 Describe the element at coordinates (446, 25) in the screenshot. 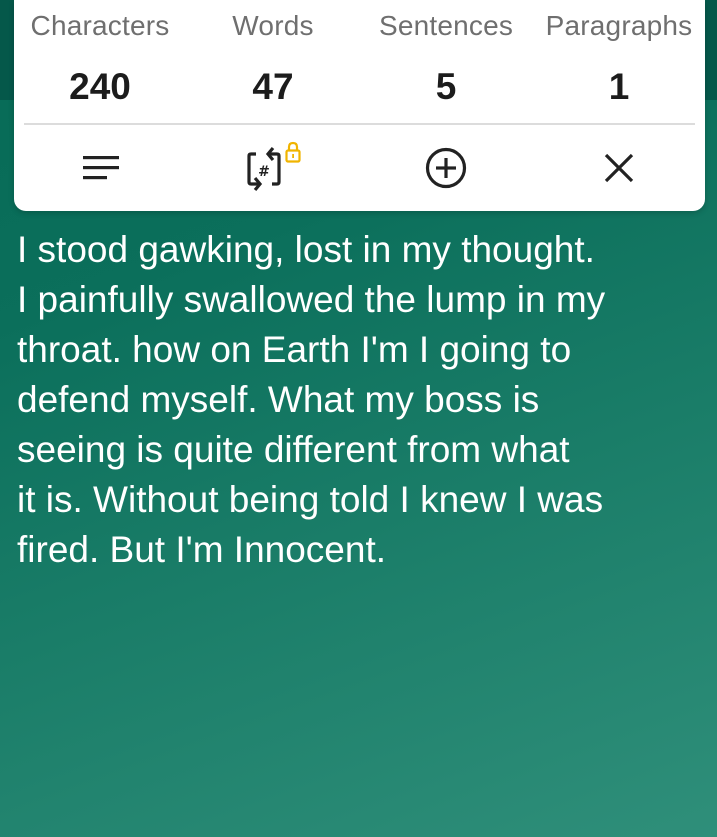

I see `stat-label-sentences: Sentences` at that location.